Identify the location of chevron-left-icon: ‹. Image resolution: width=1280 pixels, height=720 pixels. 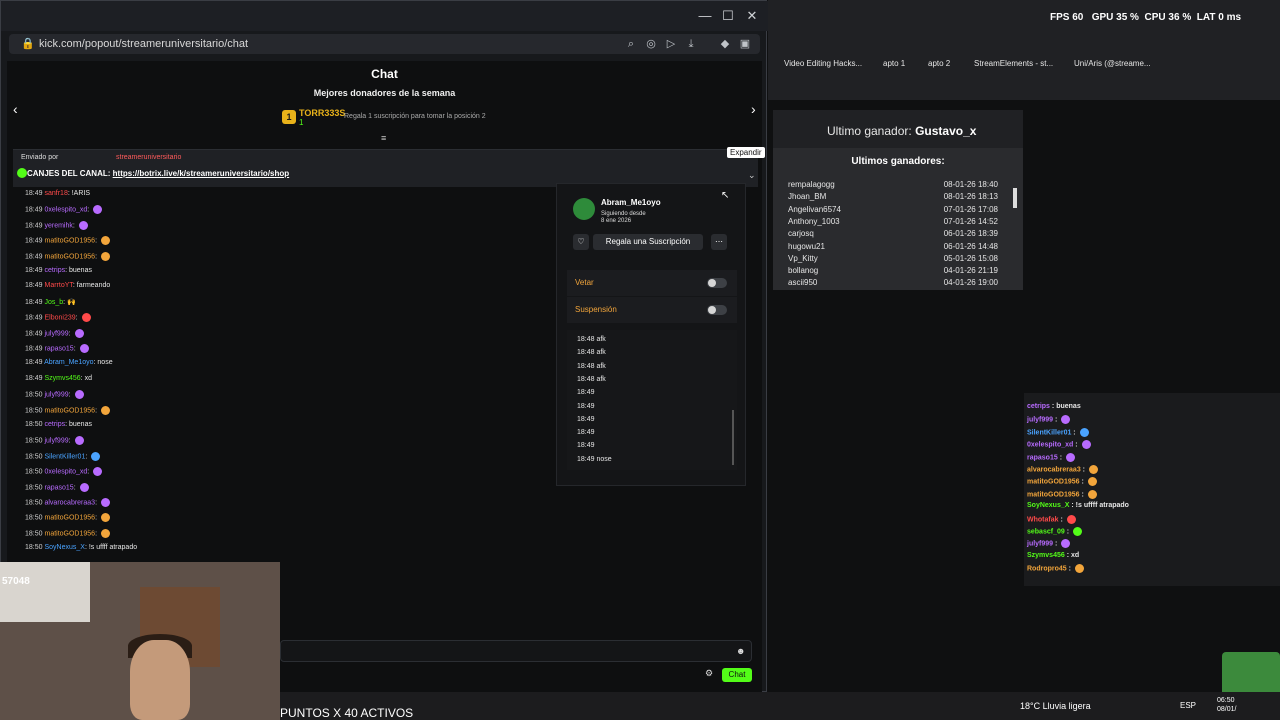
(15, 109).